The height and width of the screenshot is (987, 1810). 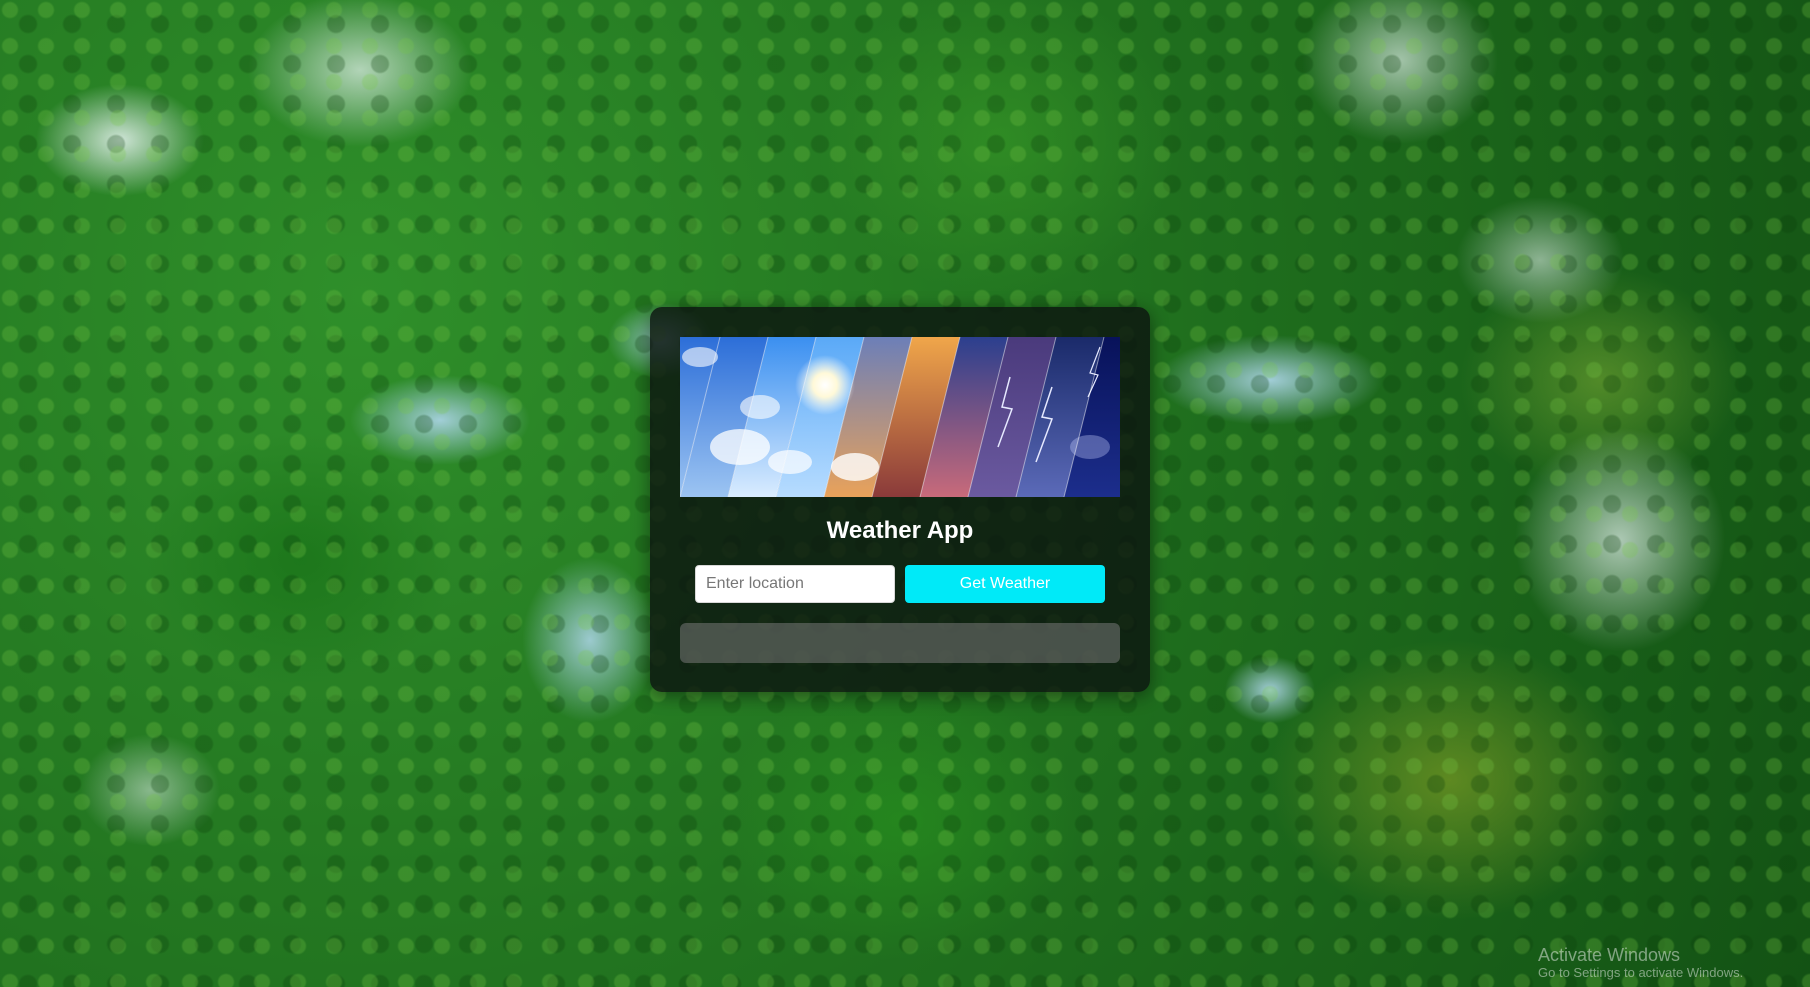 What do you see at coordinates (1641, 972) in the screenshot?
I see `watermark-subtitle: Go to Settings to activate Windows.` at bounding box center [1641, 972].